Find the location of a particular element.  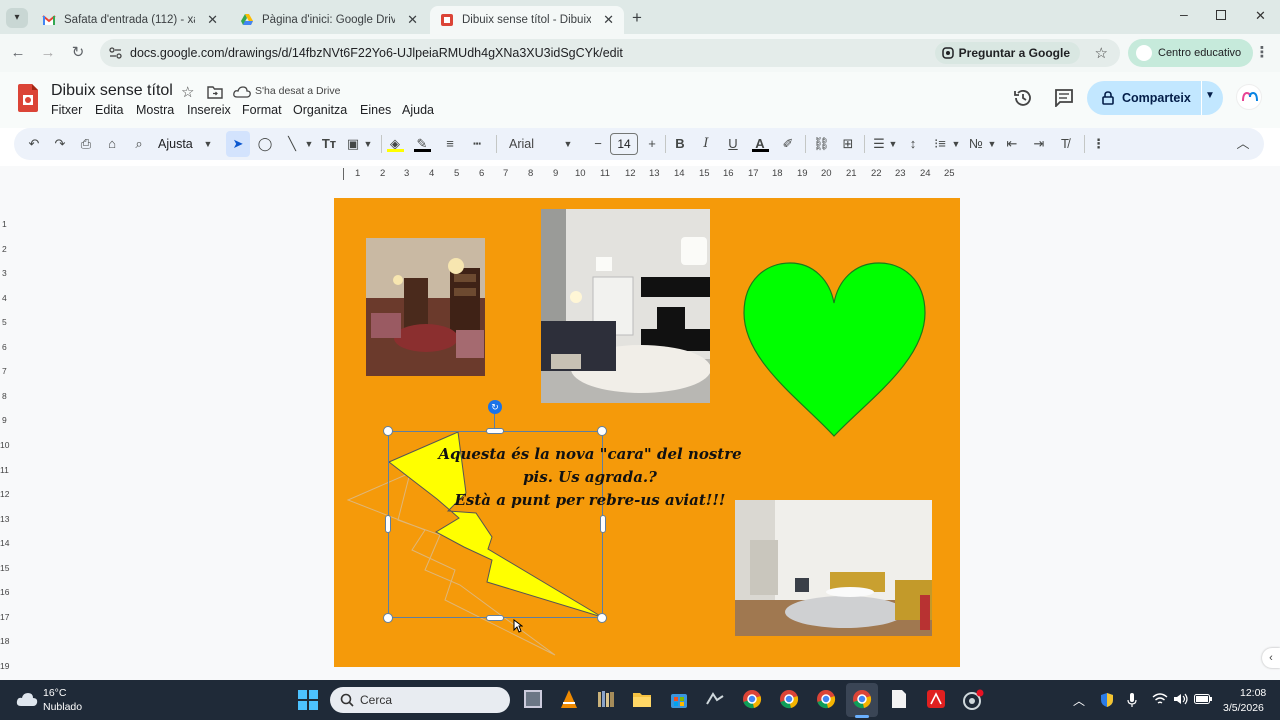

bold-icon: B is located at coordinates (680, 144).